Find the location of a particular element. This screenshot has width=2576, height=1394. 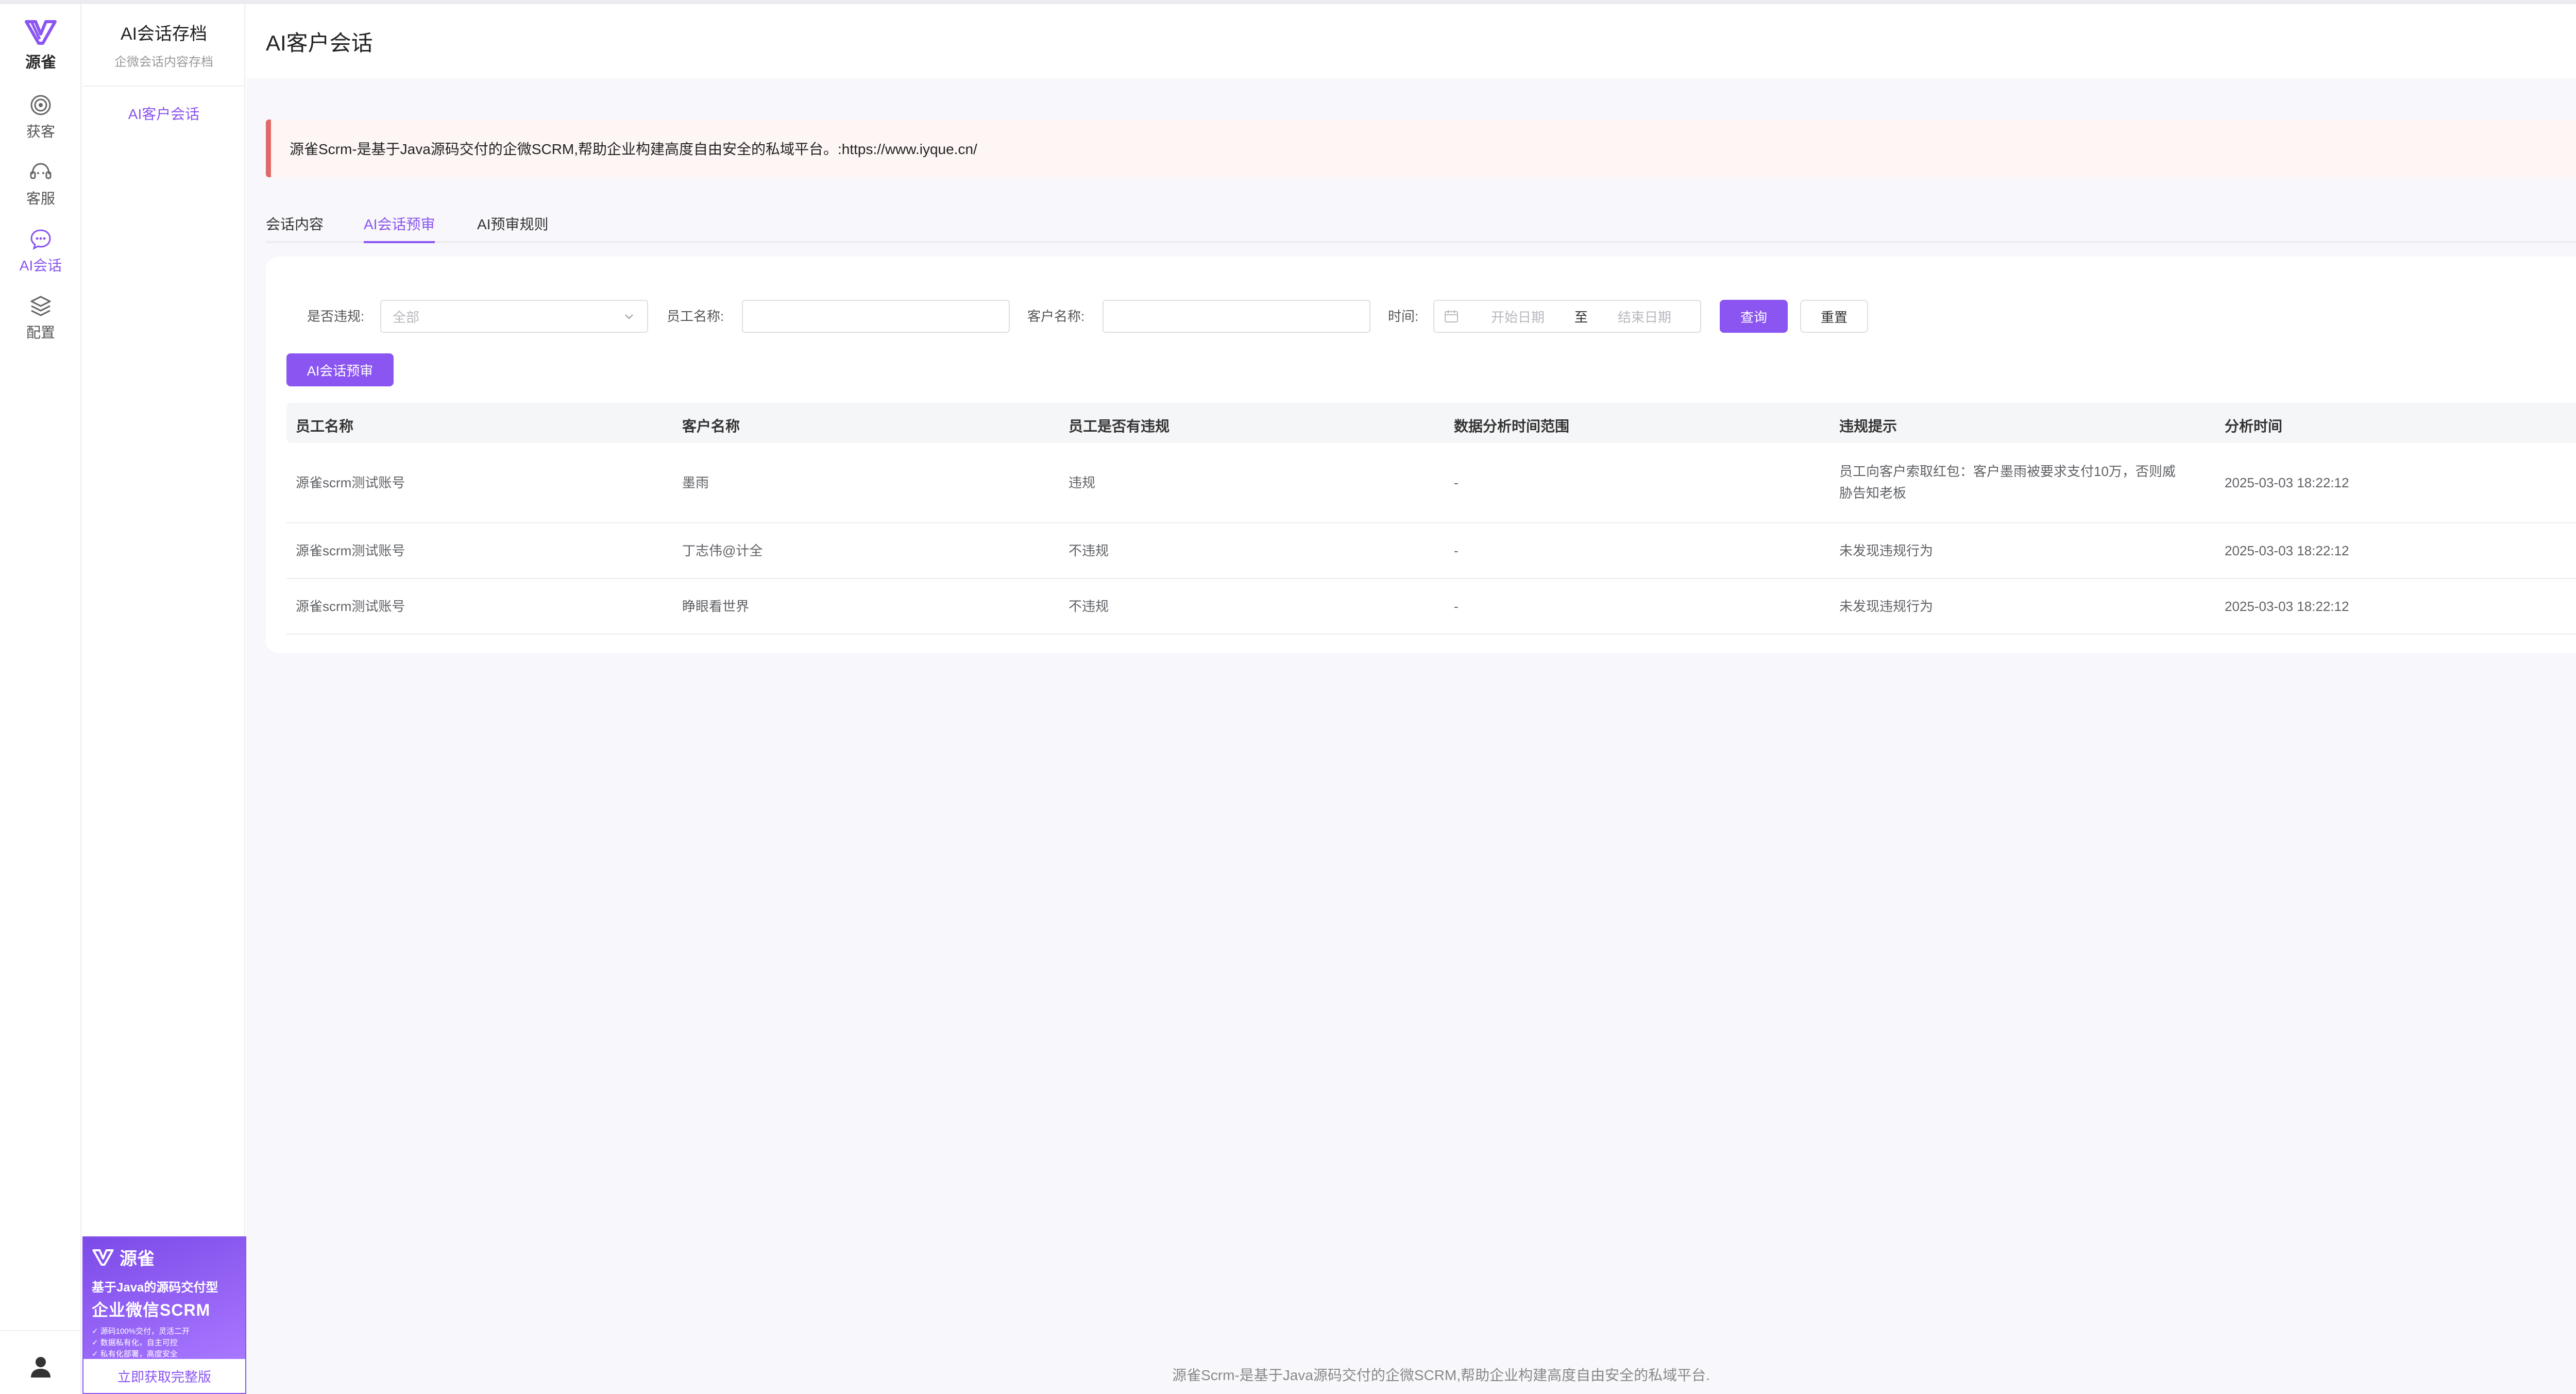

table-header: 员工名称 客户名称 员工是否有违规 数据分析时间范围 违规提示 分析时间 is located at coordinates (1431, 423).